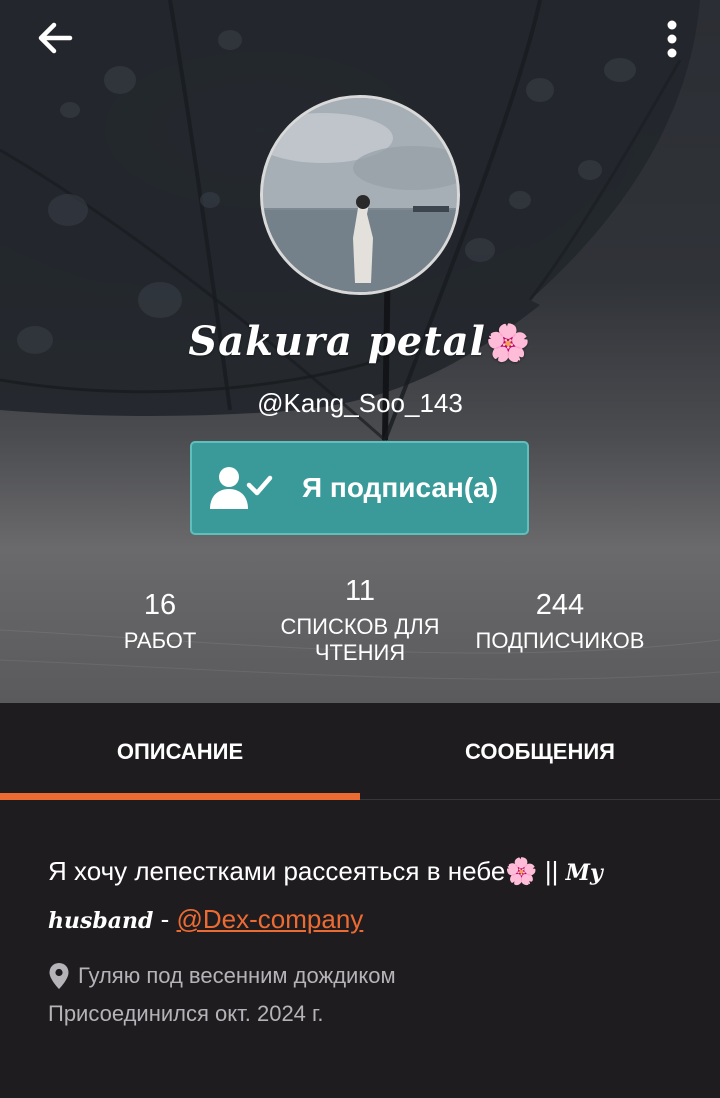 The image size is (720, 1098). I want to click on avatar, so click(360, 195).